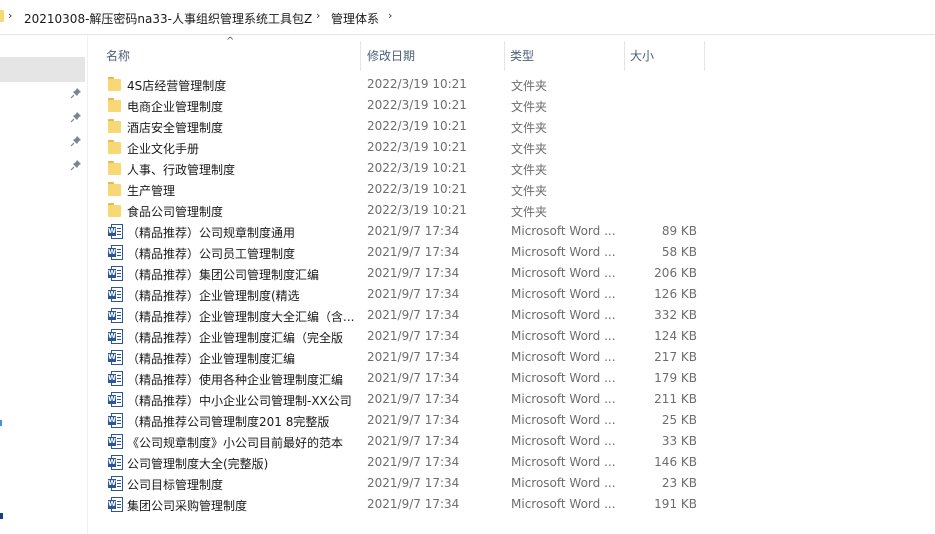 This screenshot has width=935, height=534. I want to click on file-row: 4S店经营管理制度 2022/3/19 10:21 文件夹, so click(405, 84).